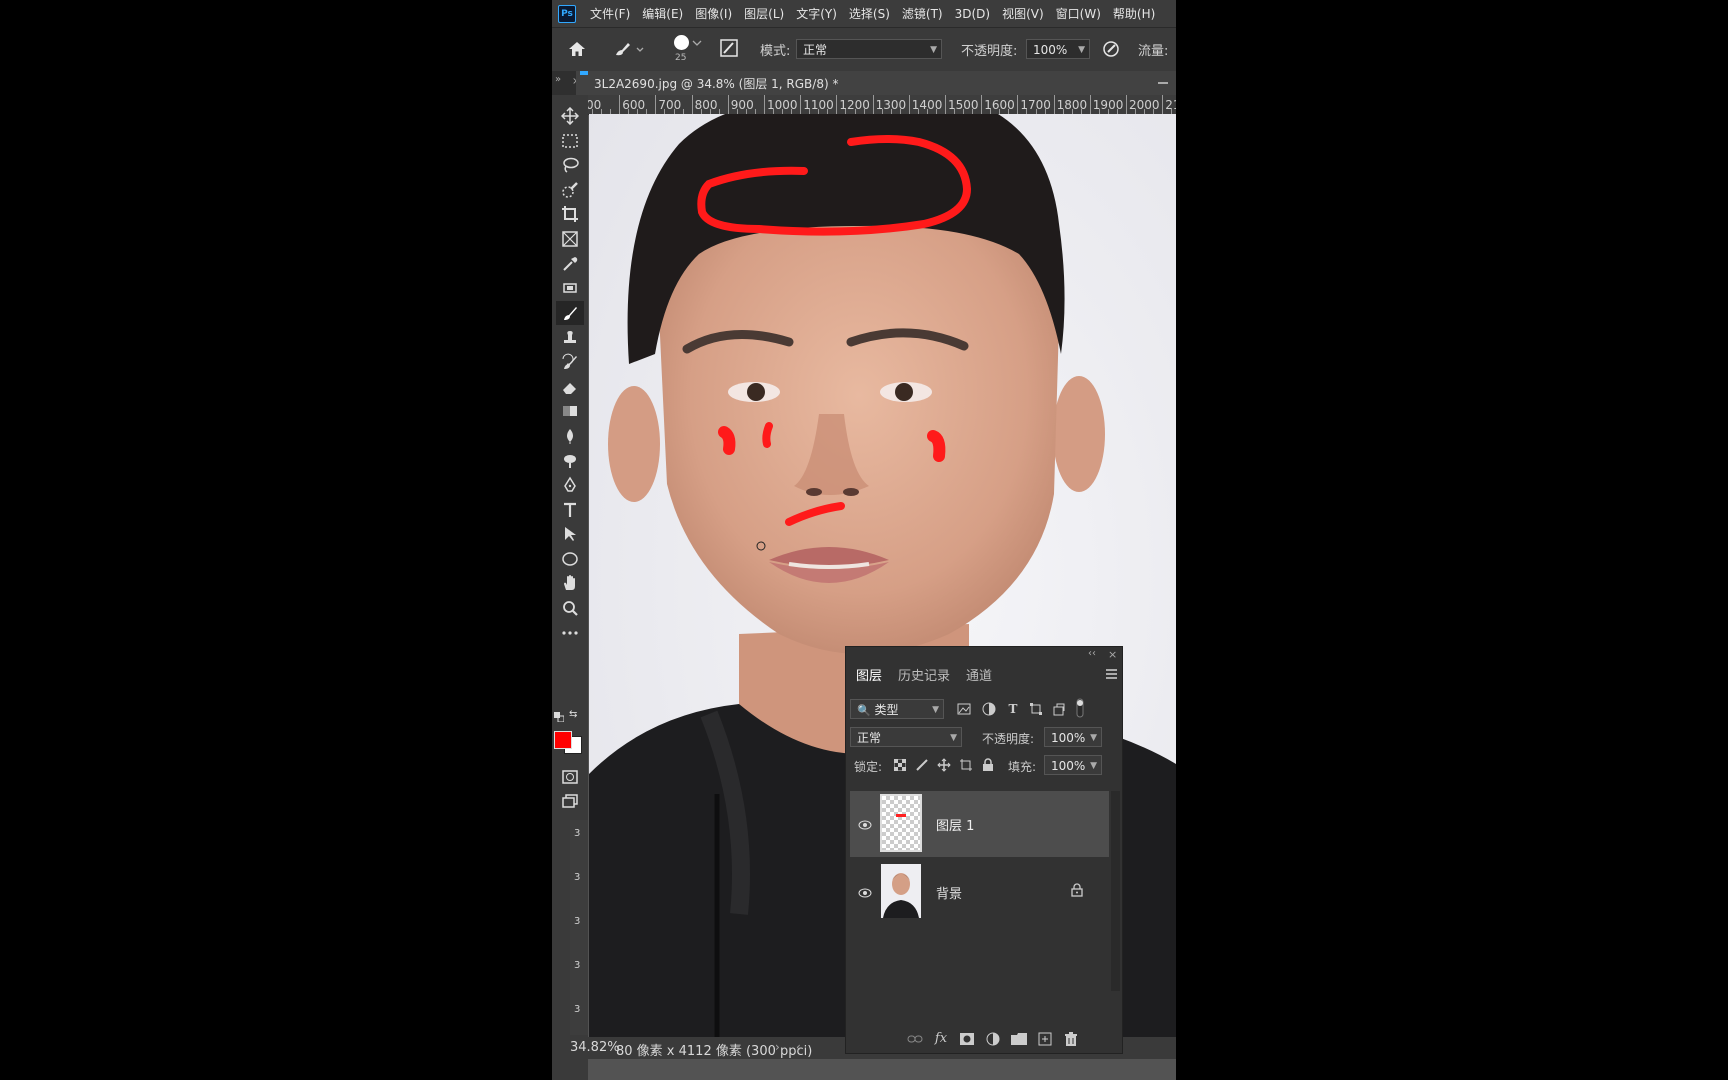 This screenshot has width=1728, height=1080. Describe the element at coordinates (949, 892) in the screenshot. I see `layer-name-background: 背景` at that location.